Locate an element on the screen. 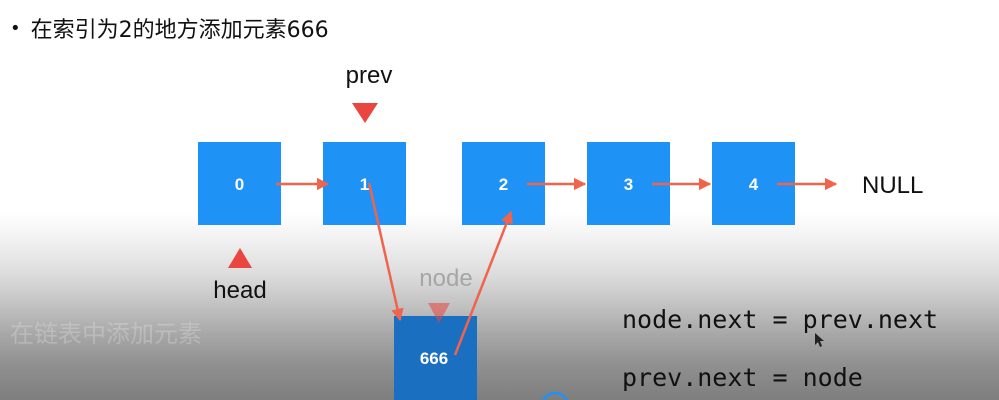 The height and width of the screenshot is (400, 999). prev-label: prev is located at coordinates (369, 75).